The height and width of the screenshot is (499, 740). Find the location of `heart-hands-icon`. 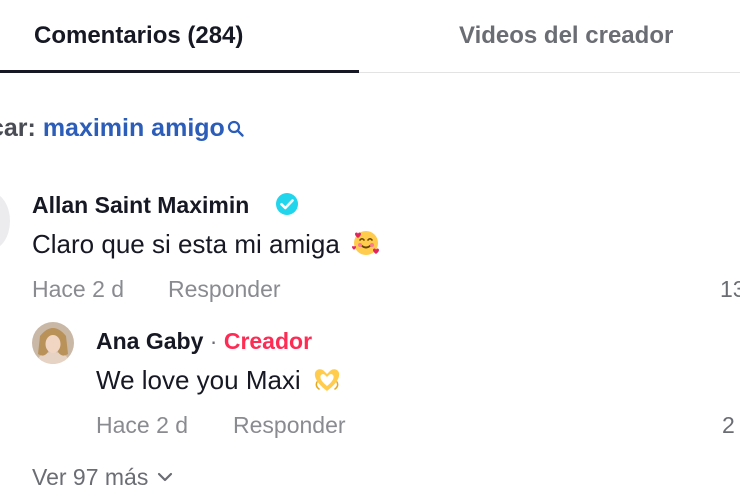

heart-hands-icon is located at coordinates (327, 379).